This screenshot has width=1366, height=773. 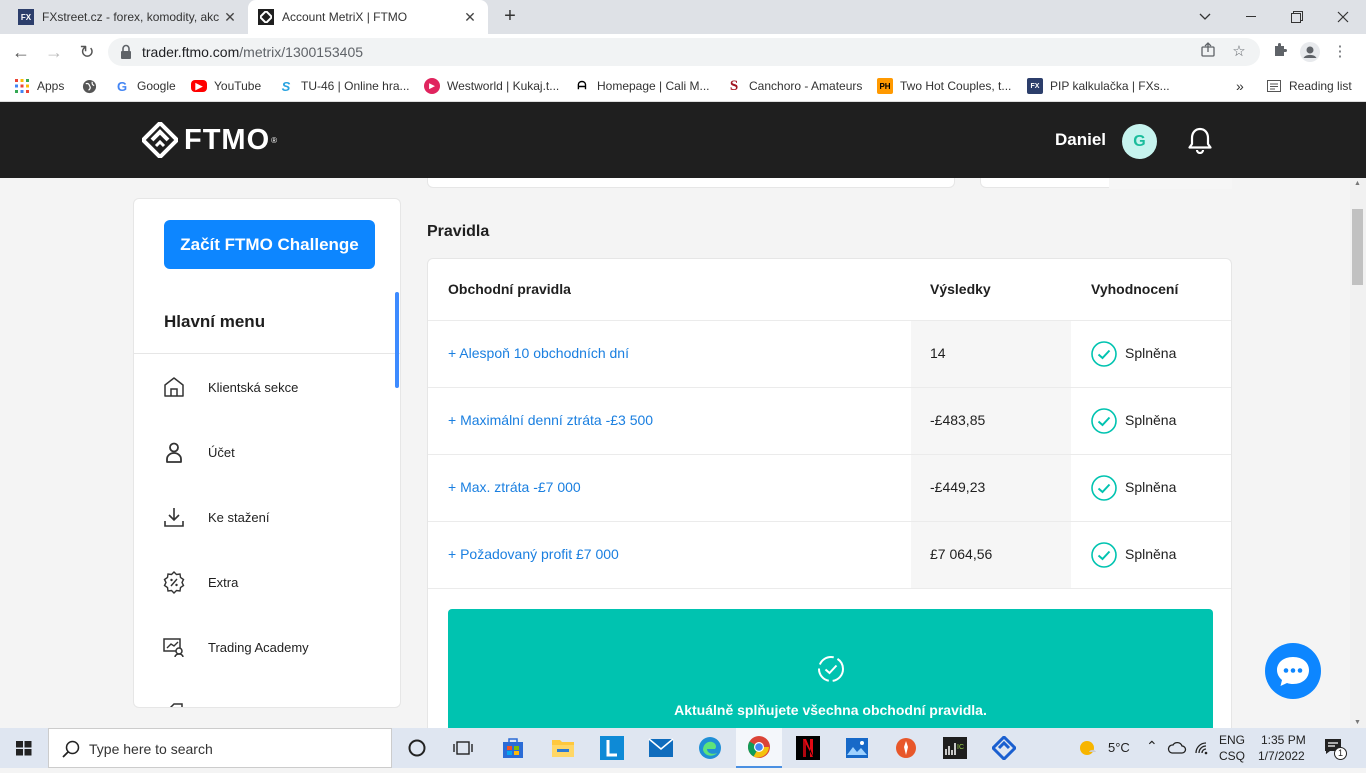 What do you see at coordinates (253, 52) in the screenshot?
I see `url-text: trader.ftmo.com/metrix/1300153405` at bounding box center [253, 52].